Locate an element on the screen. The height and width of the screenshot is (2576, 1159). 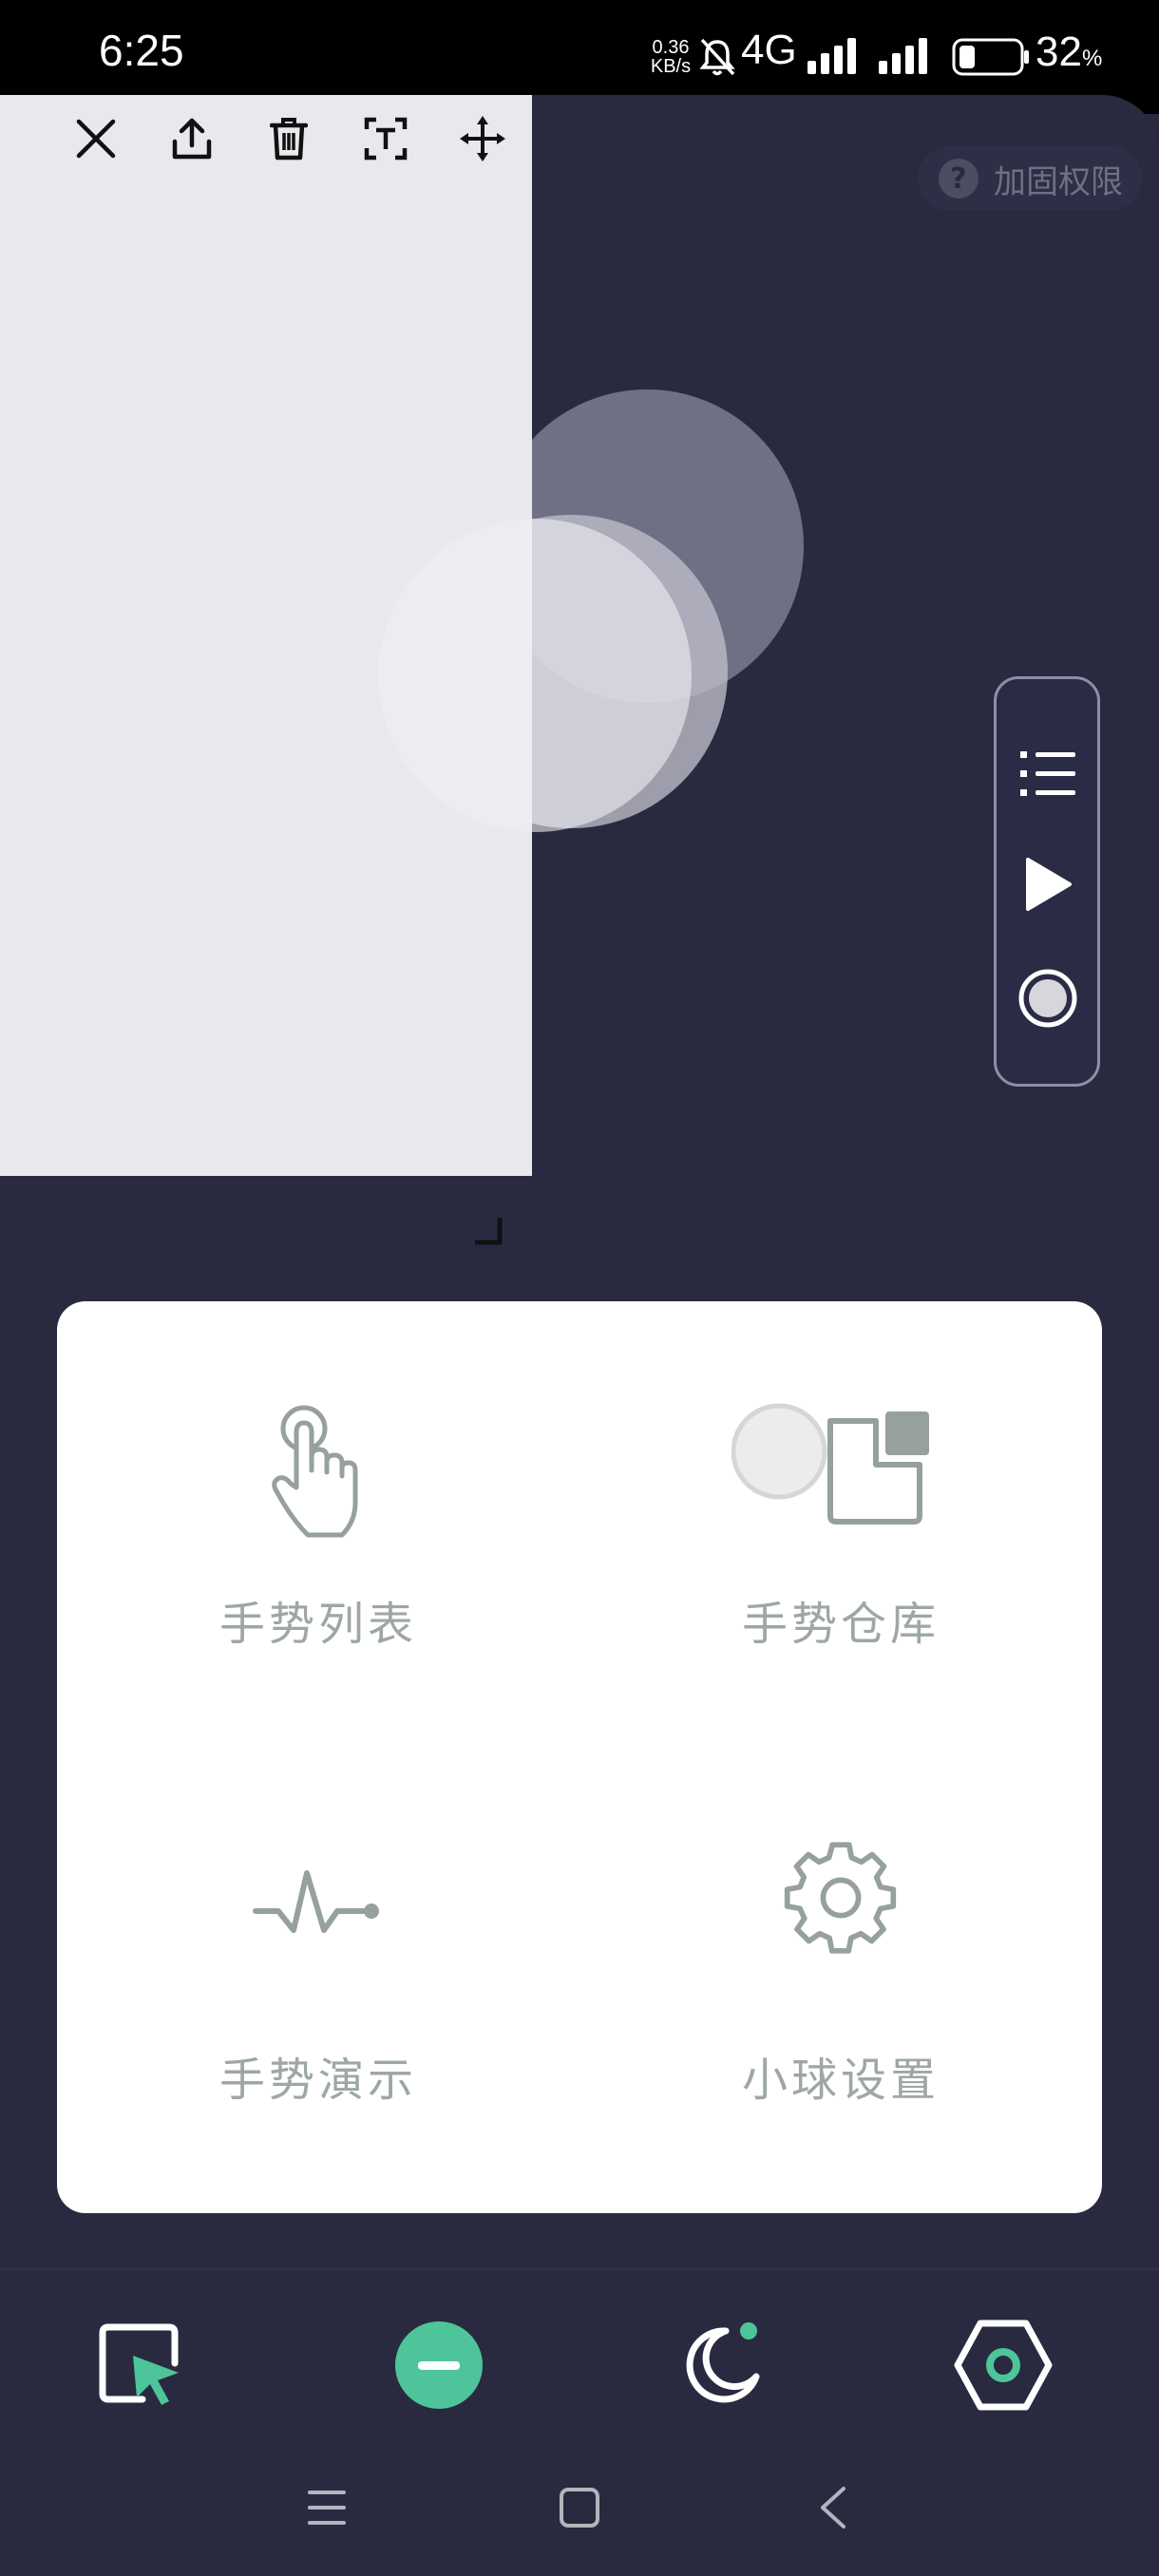
move-button is located at coordinates (482, 138).